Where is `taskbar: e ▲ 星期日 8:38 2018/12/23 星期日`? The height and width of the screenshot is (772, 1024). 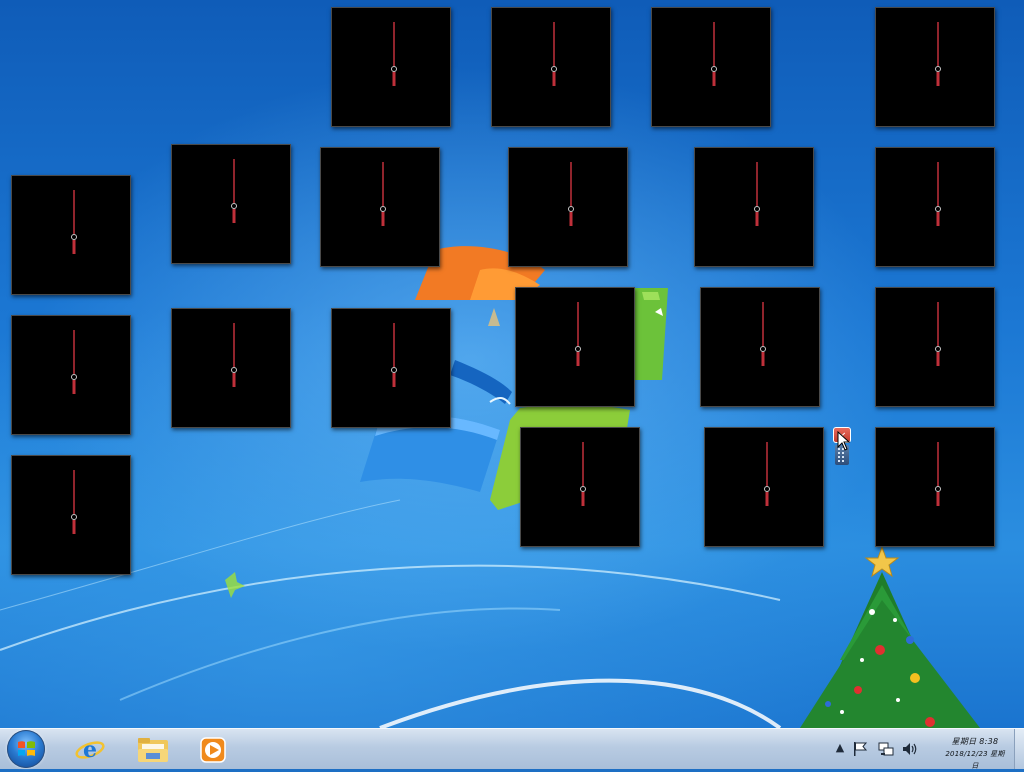
taskbar: e ▲ 星期日 8:38 2018/12/23 星期日 is located at coordinates (512, 750).